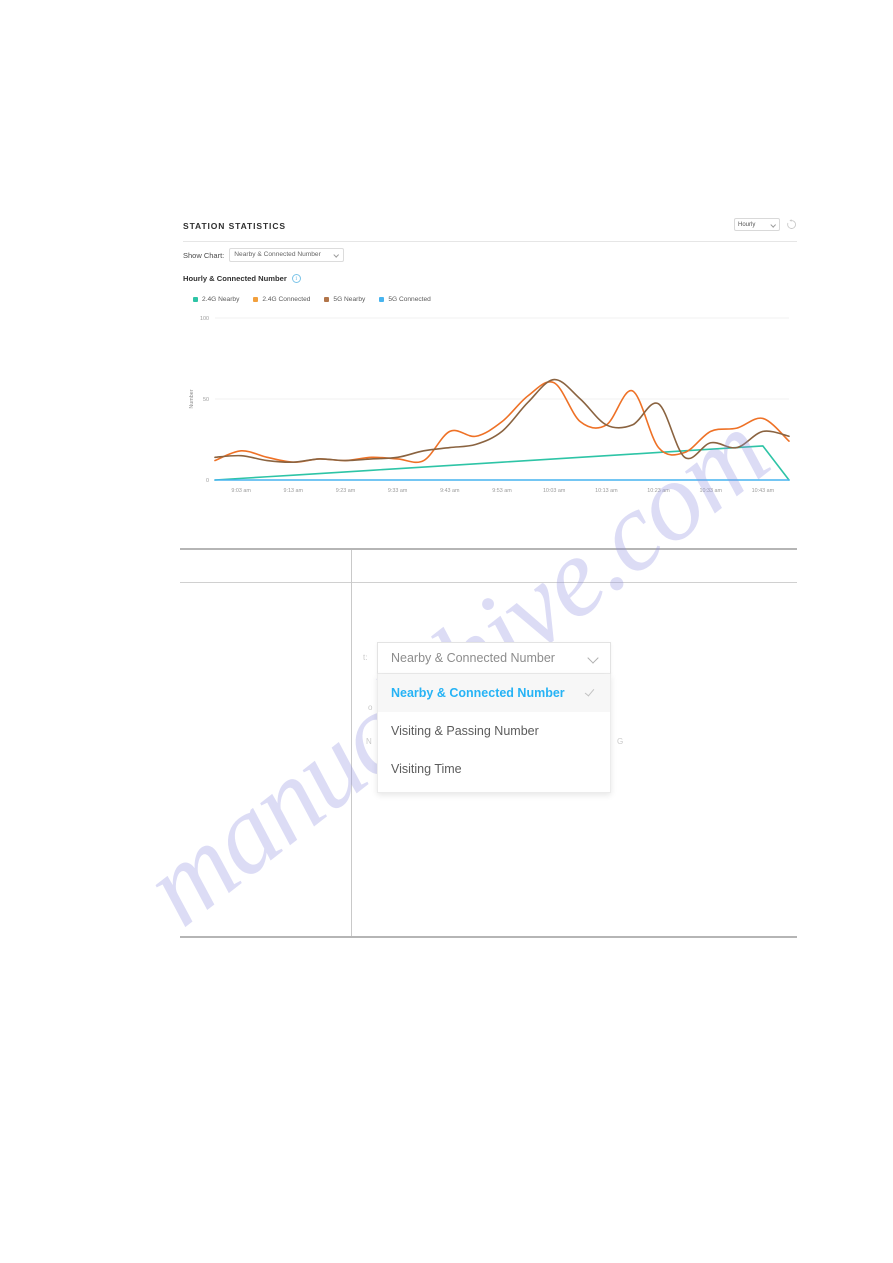 The width and height of the screenshot is (893, 1263). Describe the element at coordinates (204, 255) in the screenshot. I see `show-chart-label: Show Chart:` at that location.